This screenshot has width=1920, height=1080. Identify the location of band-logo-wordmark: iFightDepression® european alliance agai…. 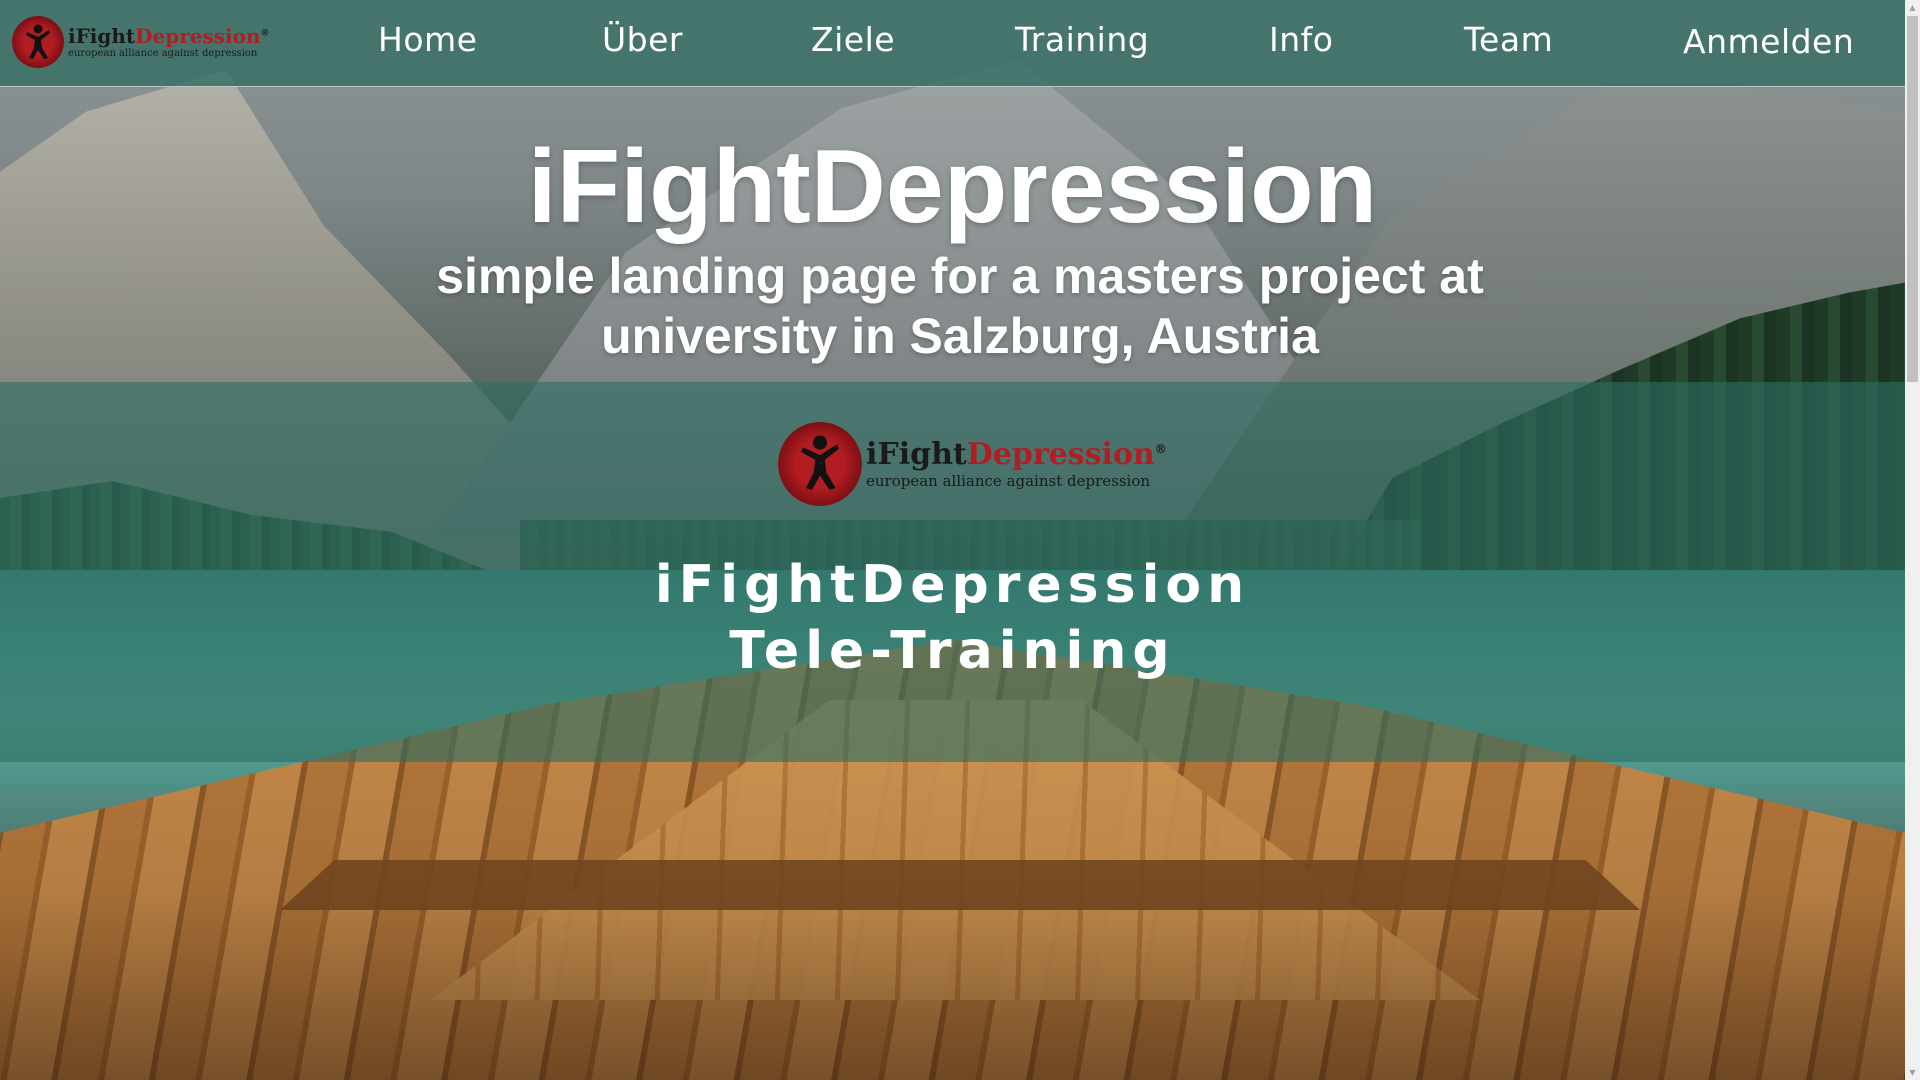
(1016, 463).